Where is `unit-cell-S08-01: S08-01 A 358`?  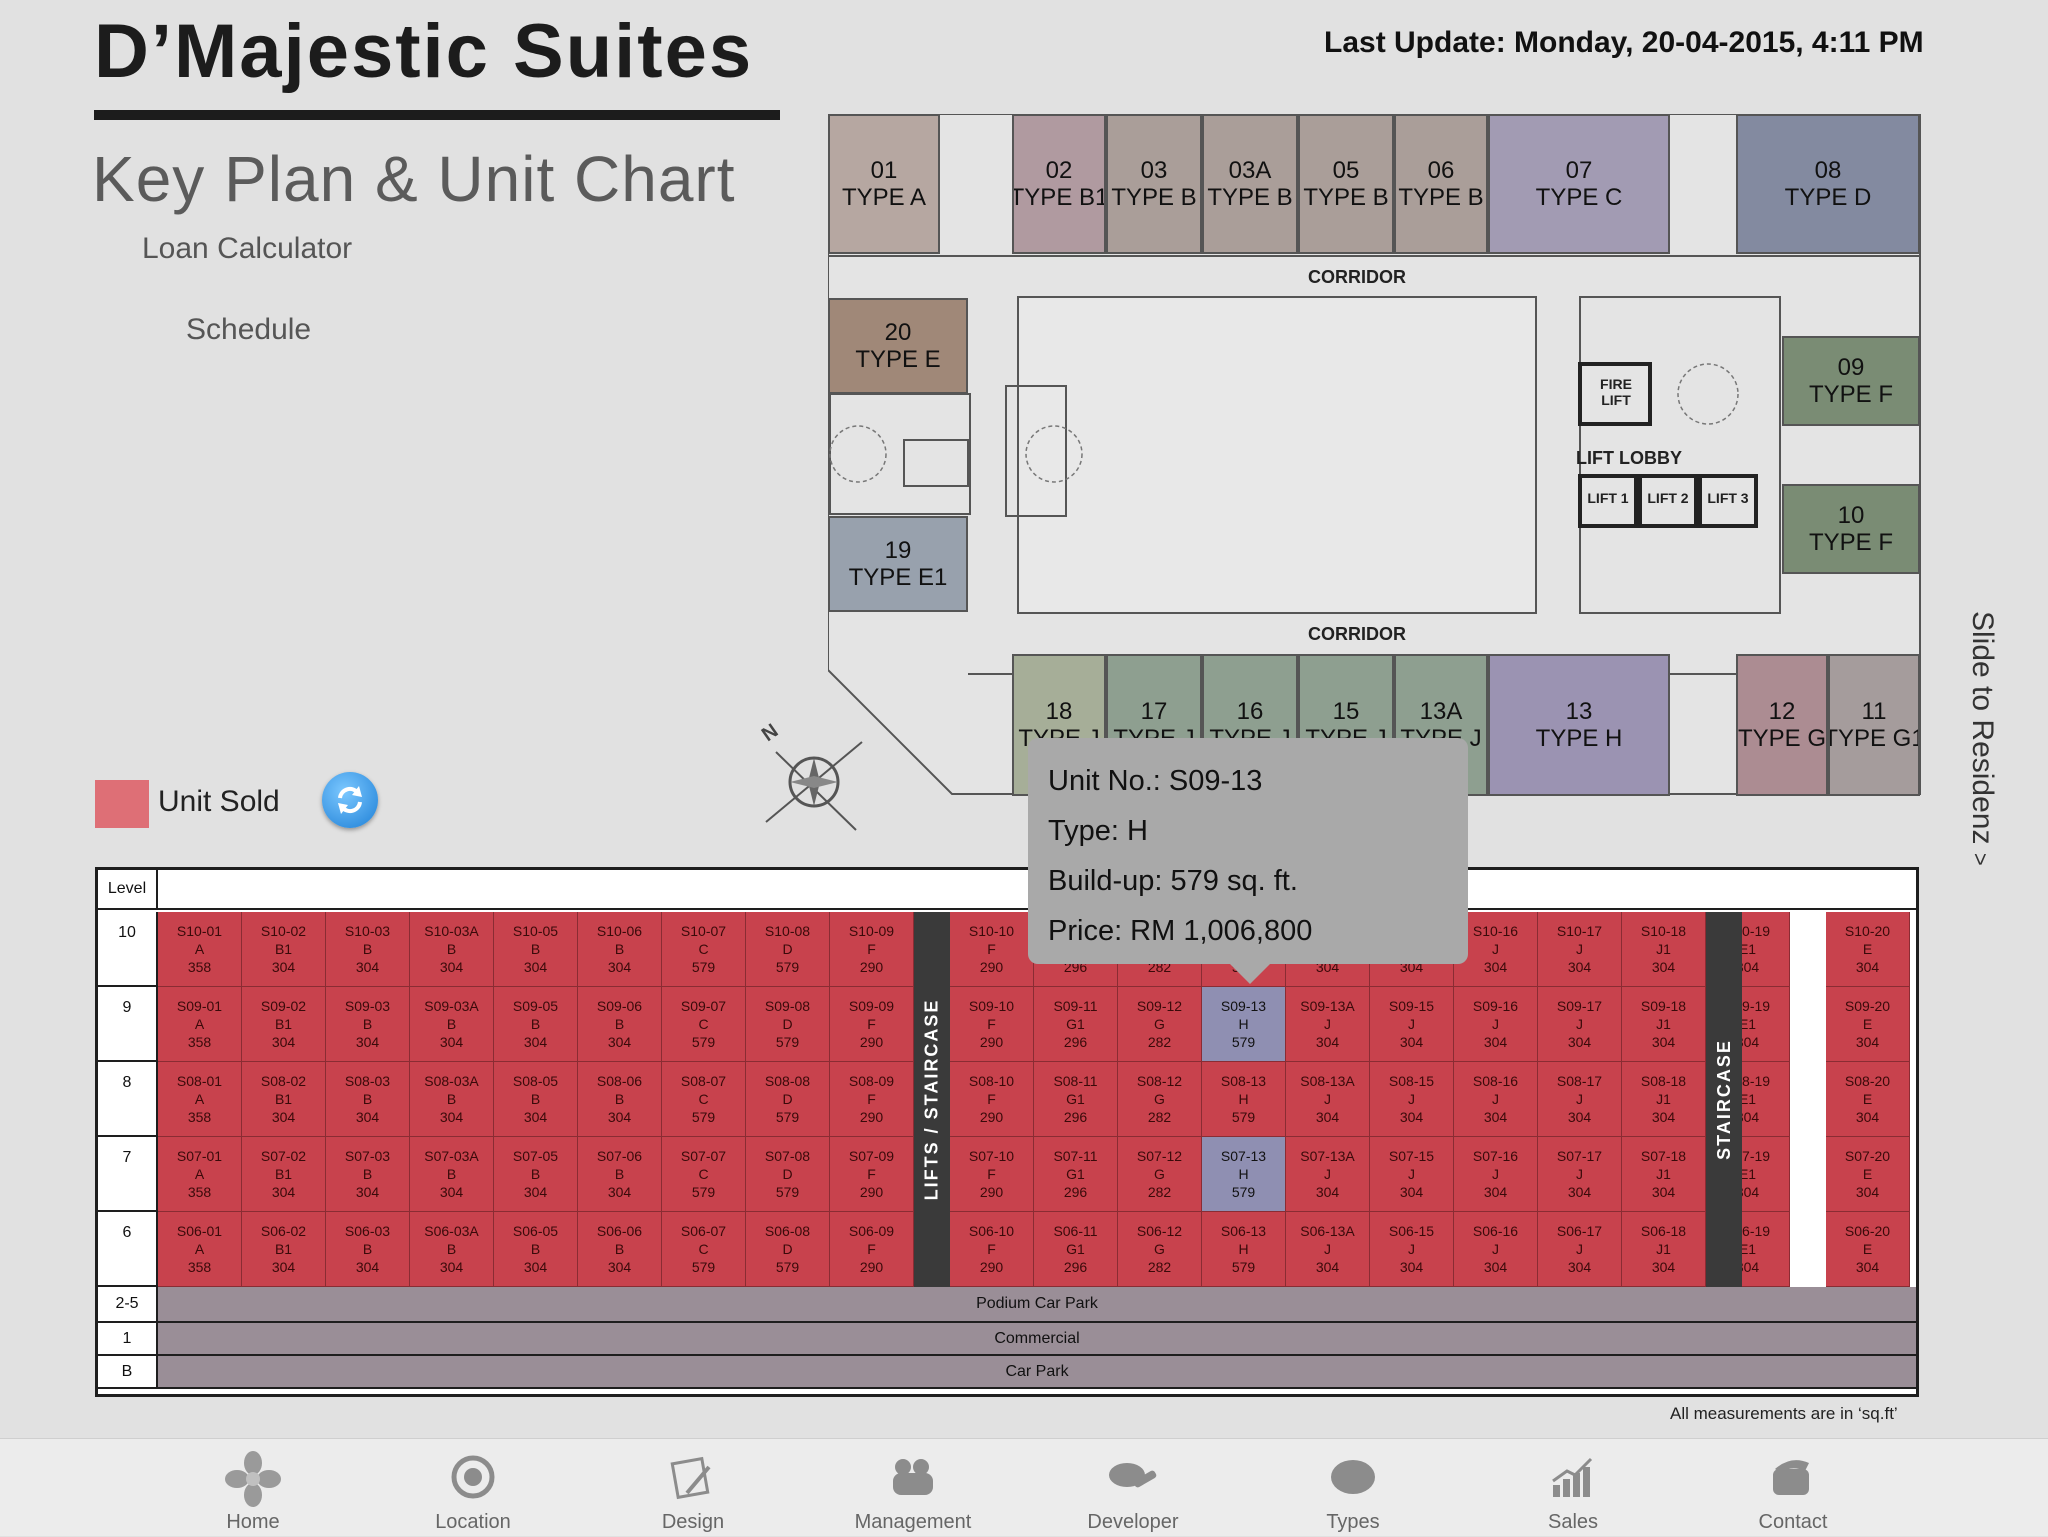
unit-cell-S08-01: S08-01 A 358 is located at coordinates (200, 1099).